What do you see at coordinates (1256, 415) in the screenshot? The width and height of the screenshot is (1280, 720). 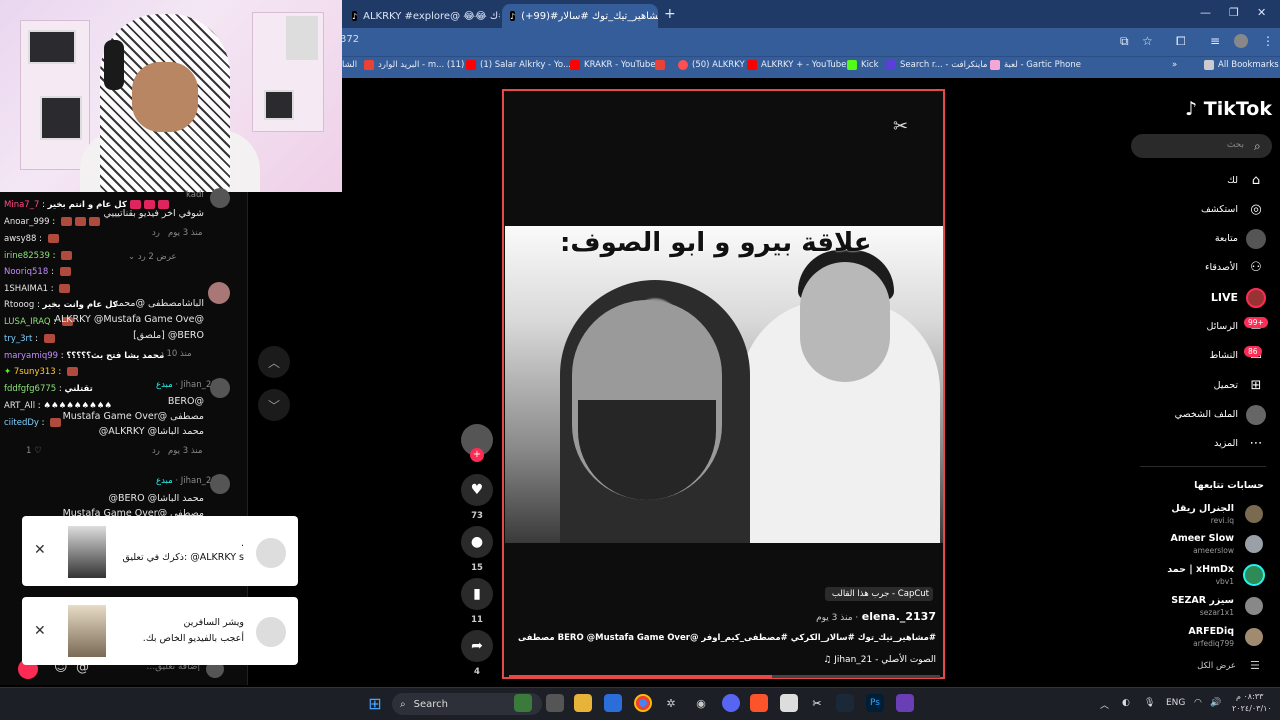 I see `profile-icon` at bounding box center [1256, 415].